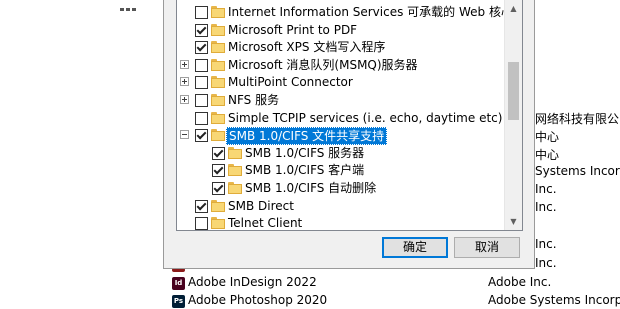 Image resolution: width=620 pixels, height=309 pixels. Describe the element at coordinates (184, 135) in the screenshot. I see `collapse-minus-icon` at that location.